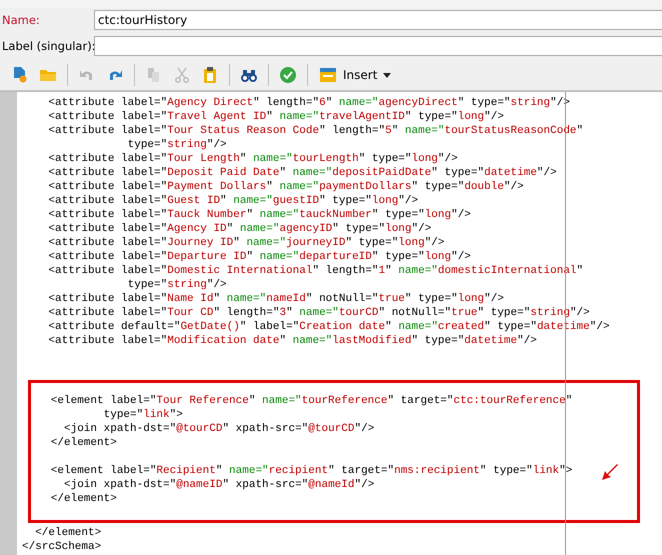  Describe the element at coordinates (318, 313) in the screenshot. I see `code-line: <attribute label="Tour CD" length="3" name="tourCD" notNull="true" type="string"/>` at that location.